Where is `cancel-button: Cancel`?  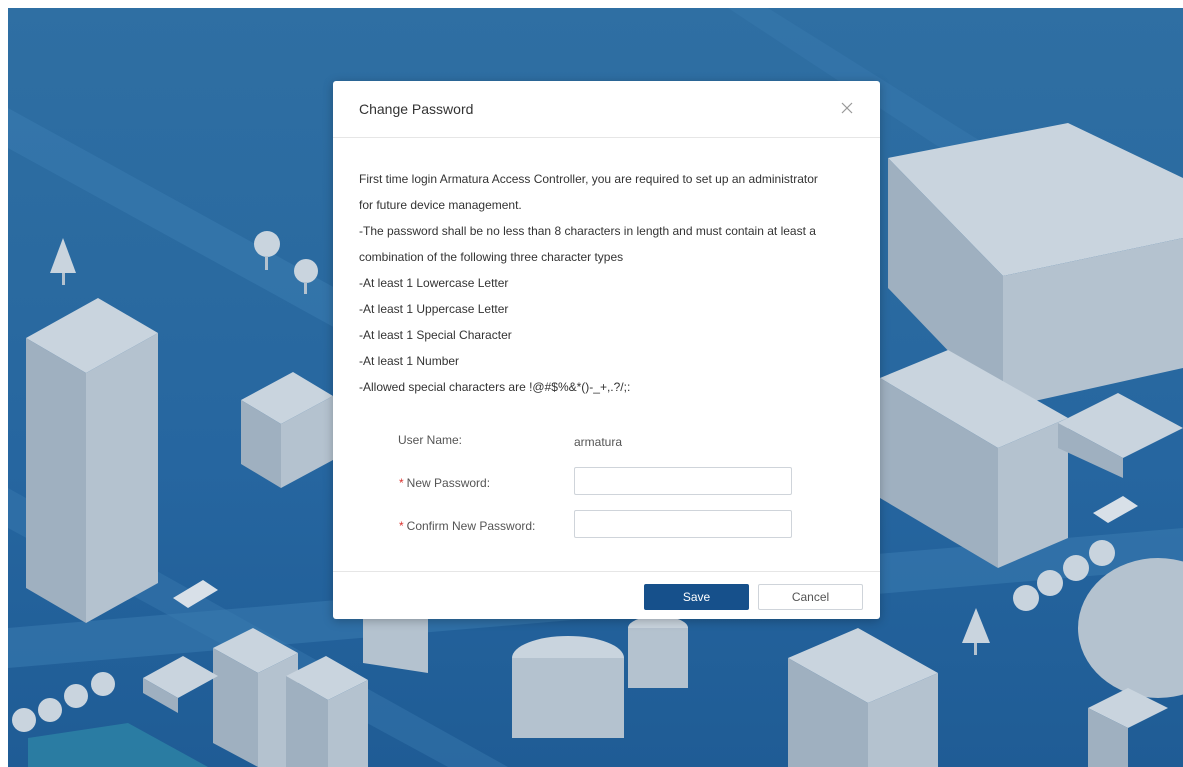 cancel-button: Cancel is located at coordinates (810, 597).